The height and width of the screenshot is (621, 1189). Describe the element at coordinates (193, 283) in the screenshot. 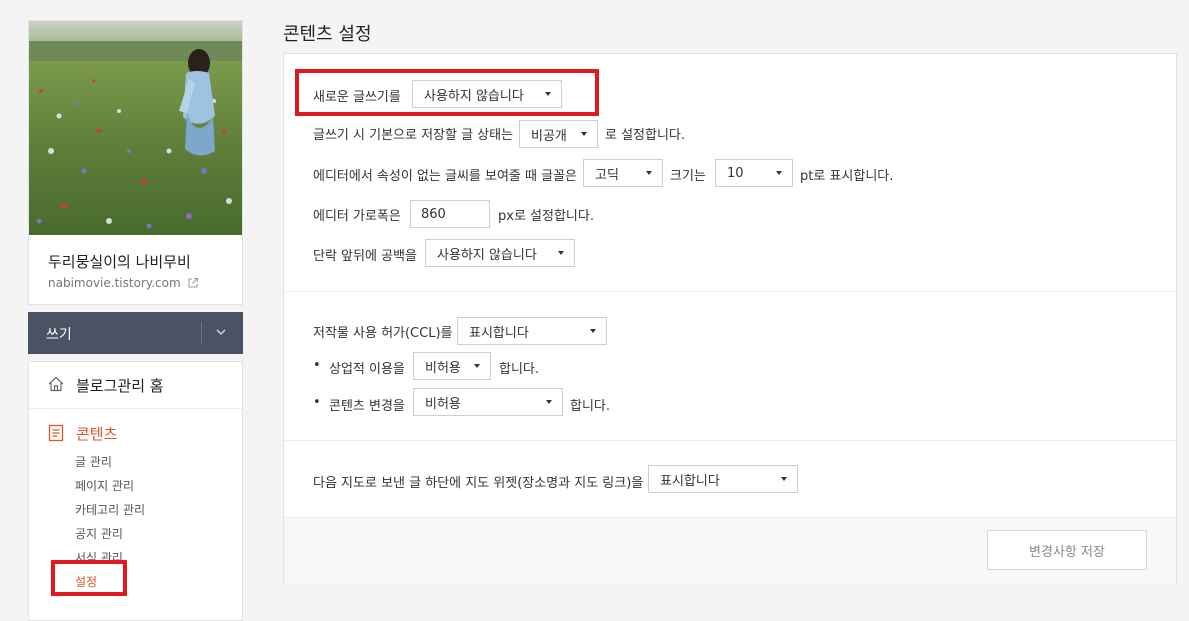

I see `external-link-icon` at that location.